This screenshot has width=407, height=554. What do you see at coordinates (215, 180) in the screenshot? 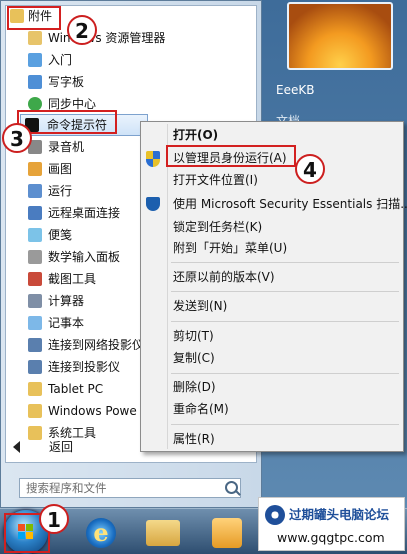
I see `ctx-open-file-location: 打开文件位置(I)` at bounding box center [215, 180].